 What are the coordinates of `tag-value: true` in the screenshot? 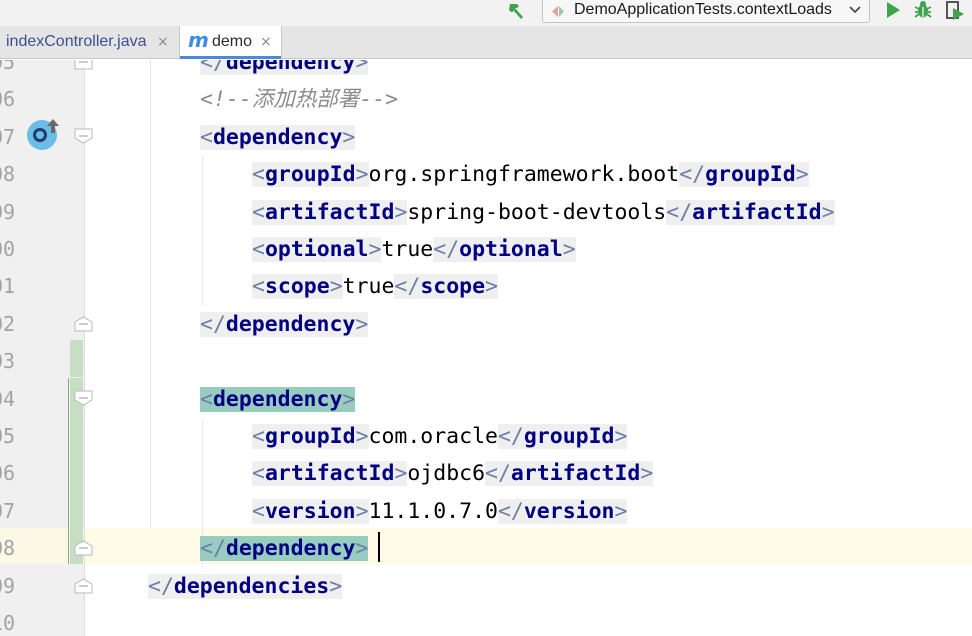 It's located at (407, 249).